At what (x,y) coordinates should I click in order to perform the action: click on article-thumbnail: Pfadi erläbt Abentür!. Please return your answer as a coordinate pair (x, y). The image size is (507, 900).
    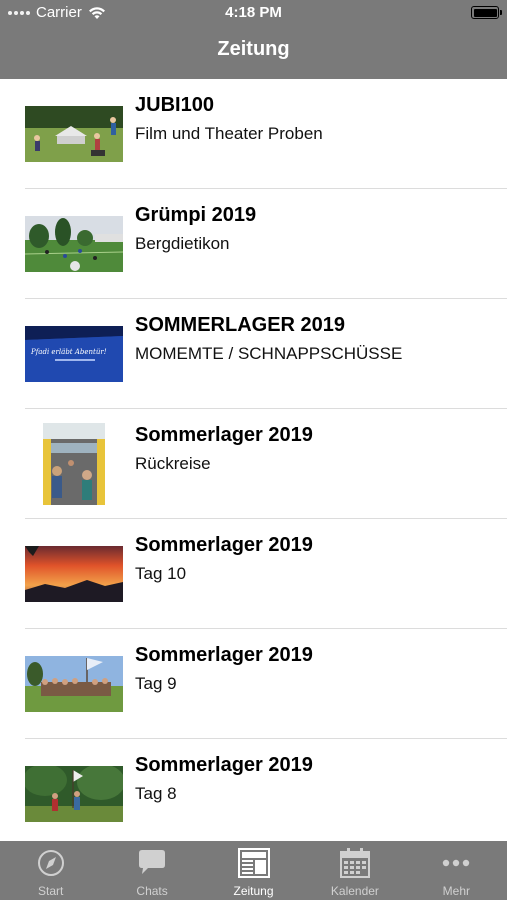
    Looking at the image, I should click on (74, 354).